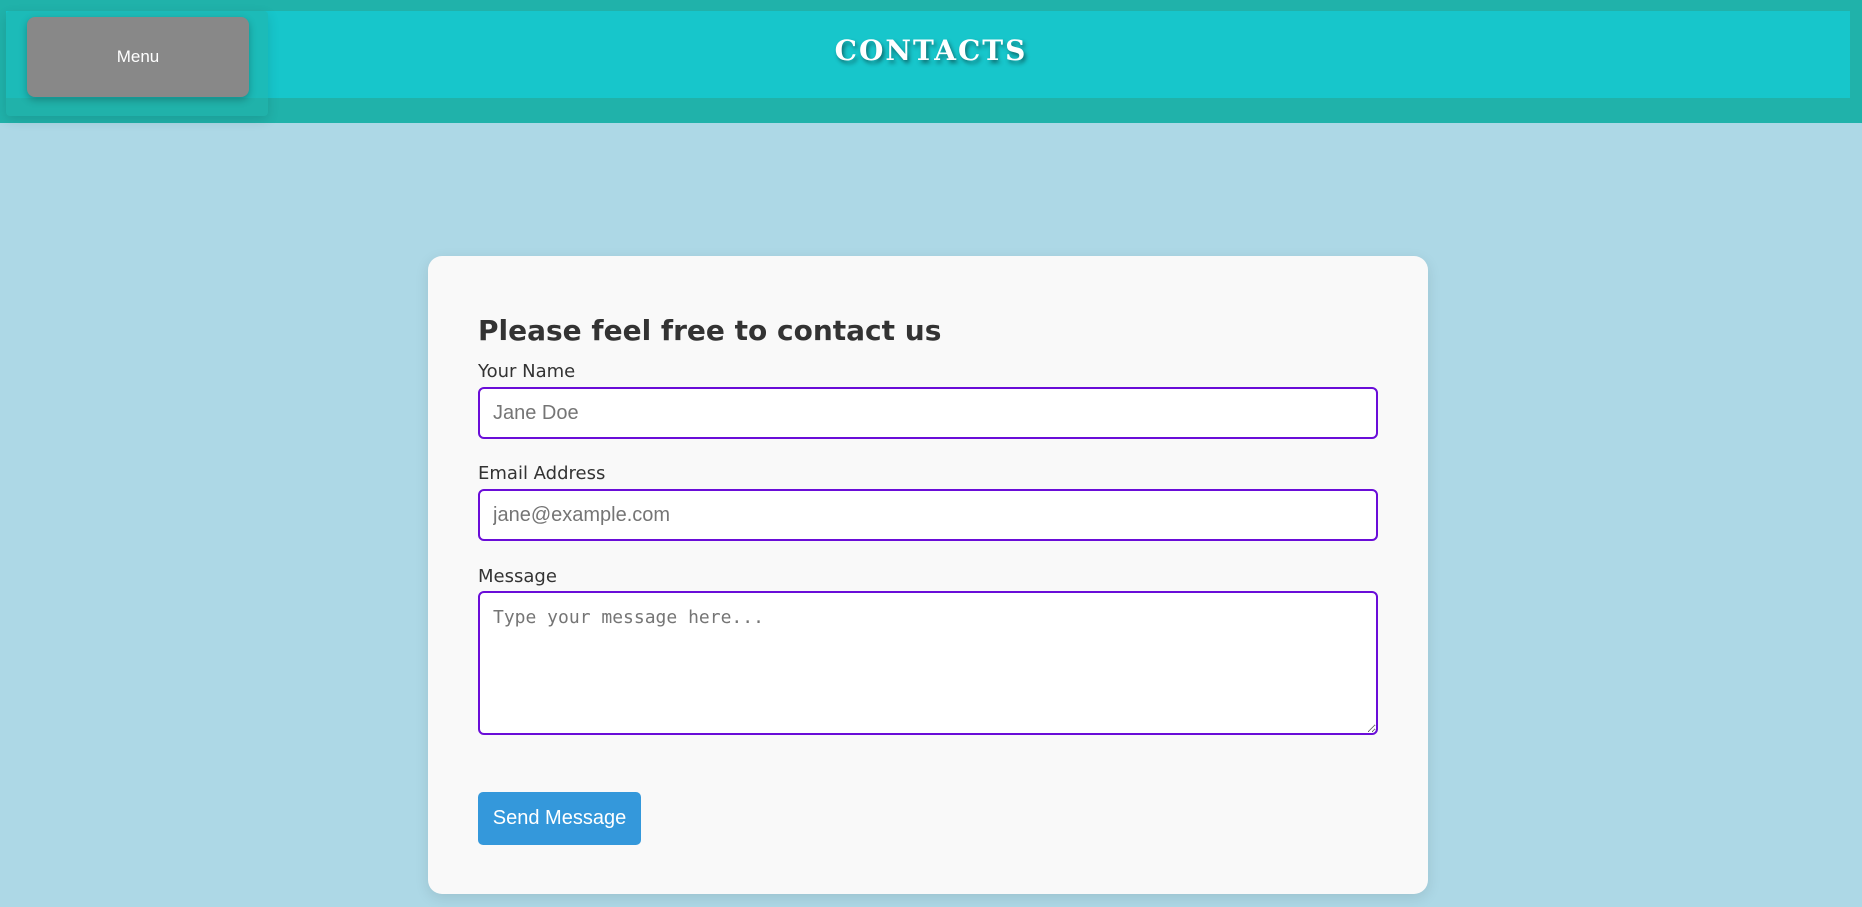 The width and height of the screenshot is (1862, 907). Describe the element at coordinates (542, 473) in the screenshot. I see `email-label: Email Address` at that location.